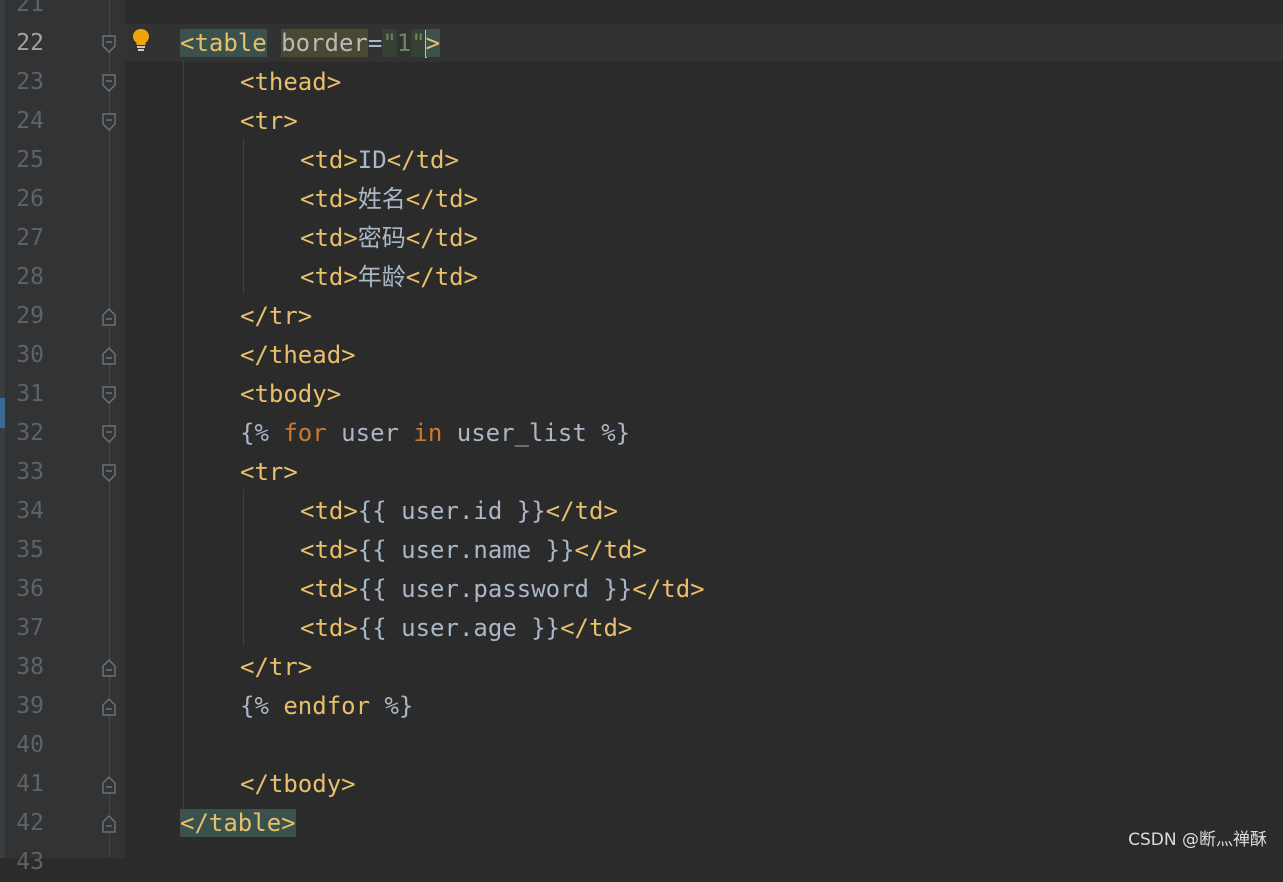 This screenshot has width=1283, height=882. Describe the element at coordinates (641, 355) in the screenshot. I see `code-line: 30 </thead>` at that location.